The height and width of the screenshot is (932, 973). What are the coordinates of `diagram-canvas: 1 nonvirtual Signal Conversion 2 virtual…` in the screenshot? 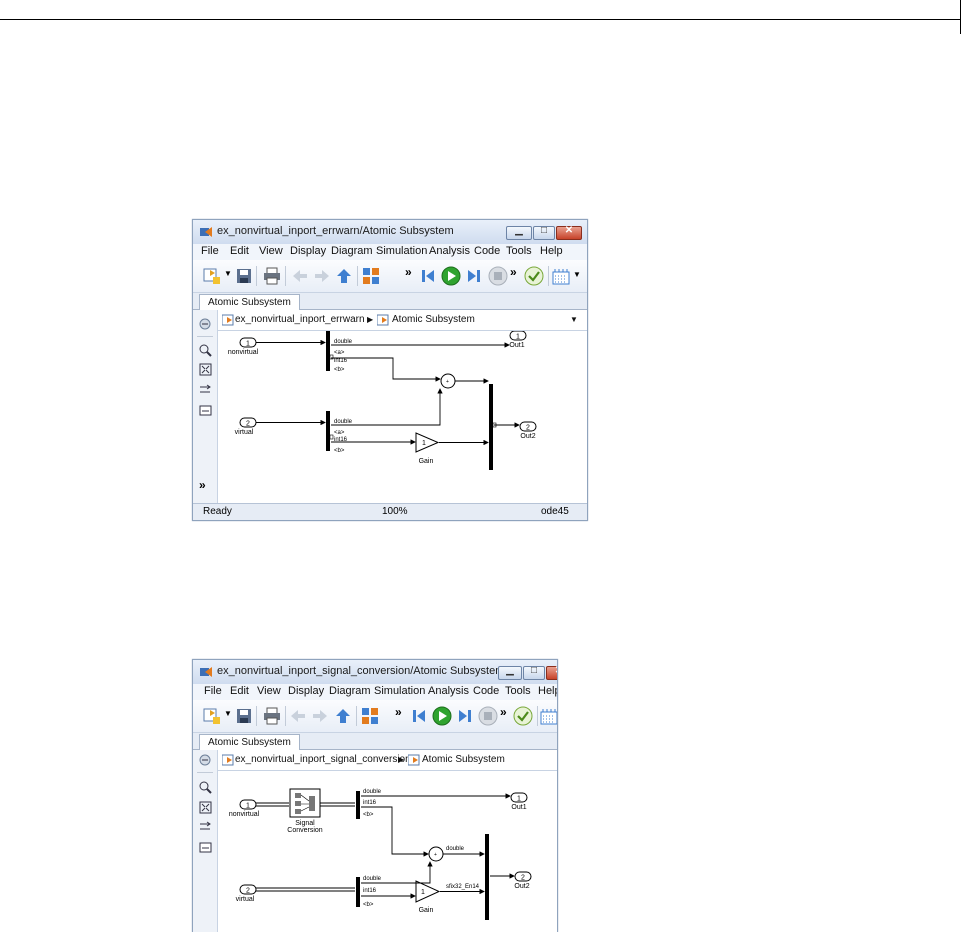 It's located at (387, 851).